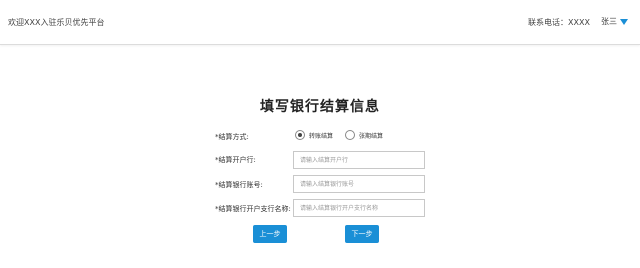  Describe the element at coordinates (371, 136) in the screenshot. I see `radio-label-periodic: 张期结算` at that location.